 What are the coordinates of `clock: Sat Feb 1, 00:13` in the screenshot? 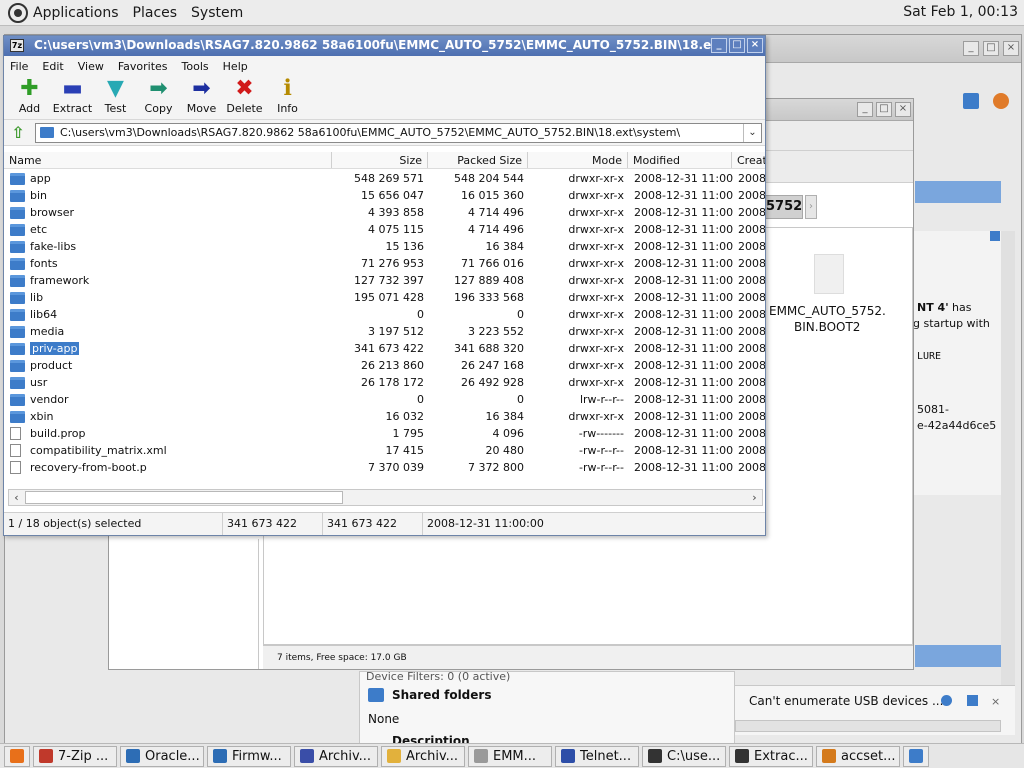 It's located at (960, 12).